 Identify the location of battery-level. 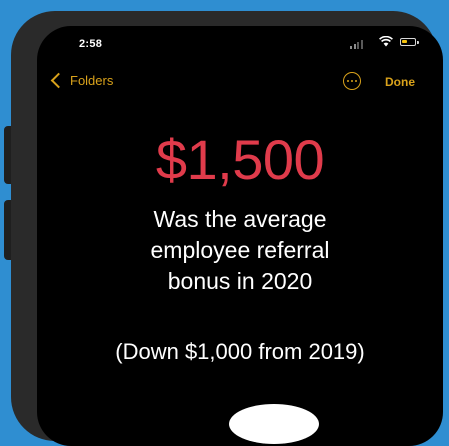
(404, 41).